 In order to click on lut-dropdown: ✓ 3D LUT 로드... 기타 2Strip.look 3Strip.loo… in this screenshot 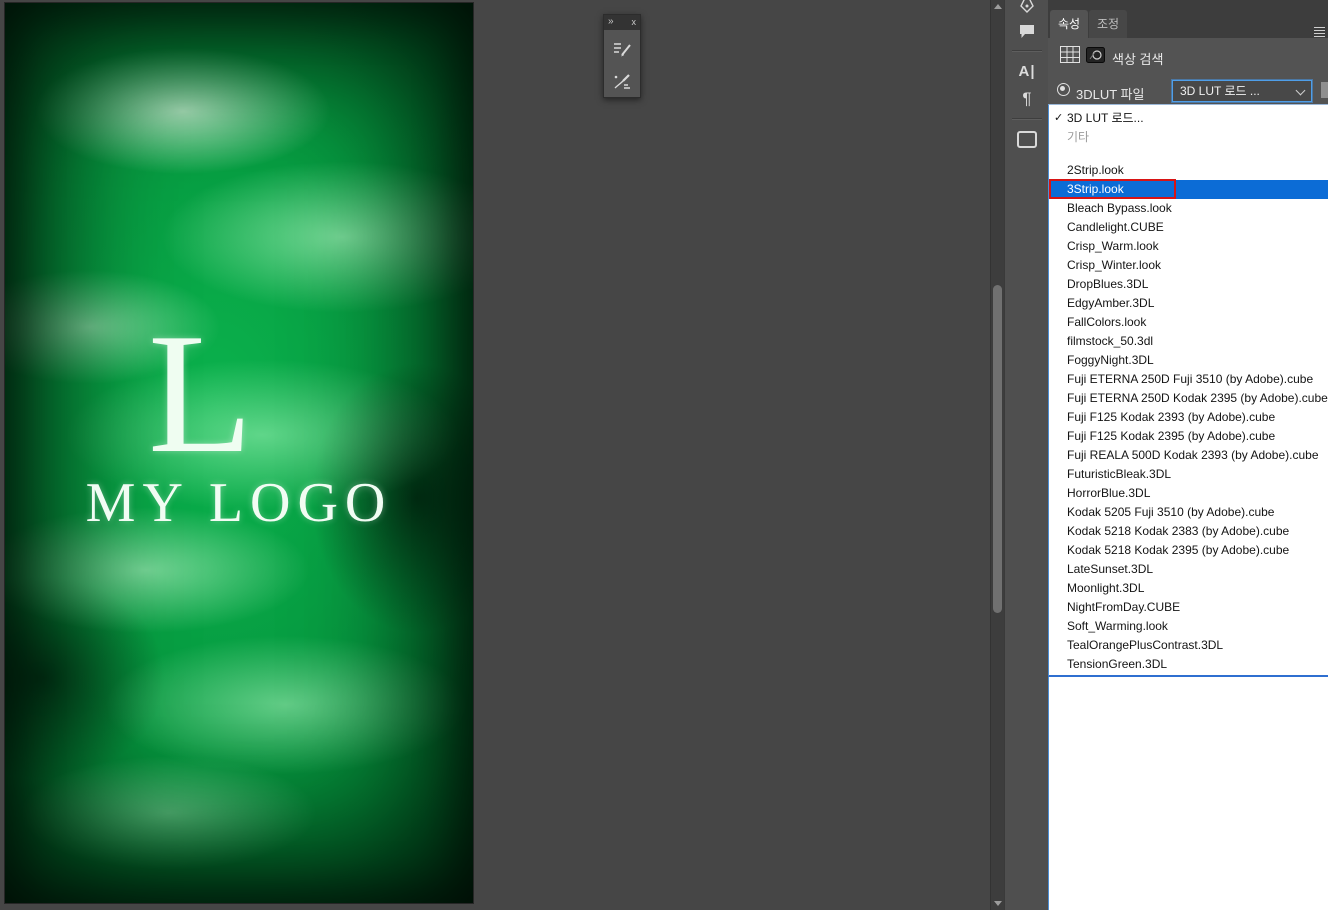, I will do `click(1188, 390)`.